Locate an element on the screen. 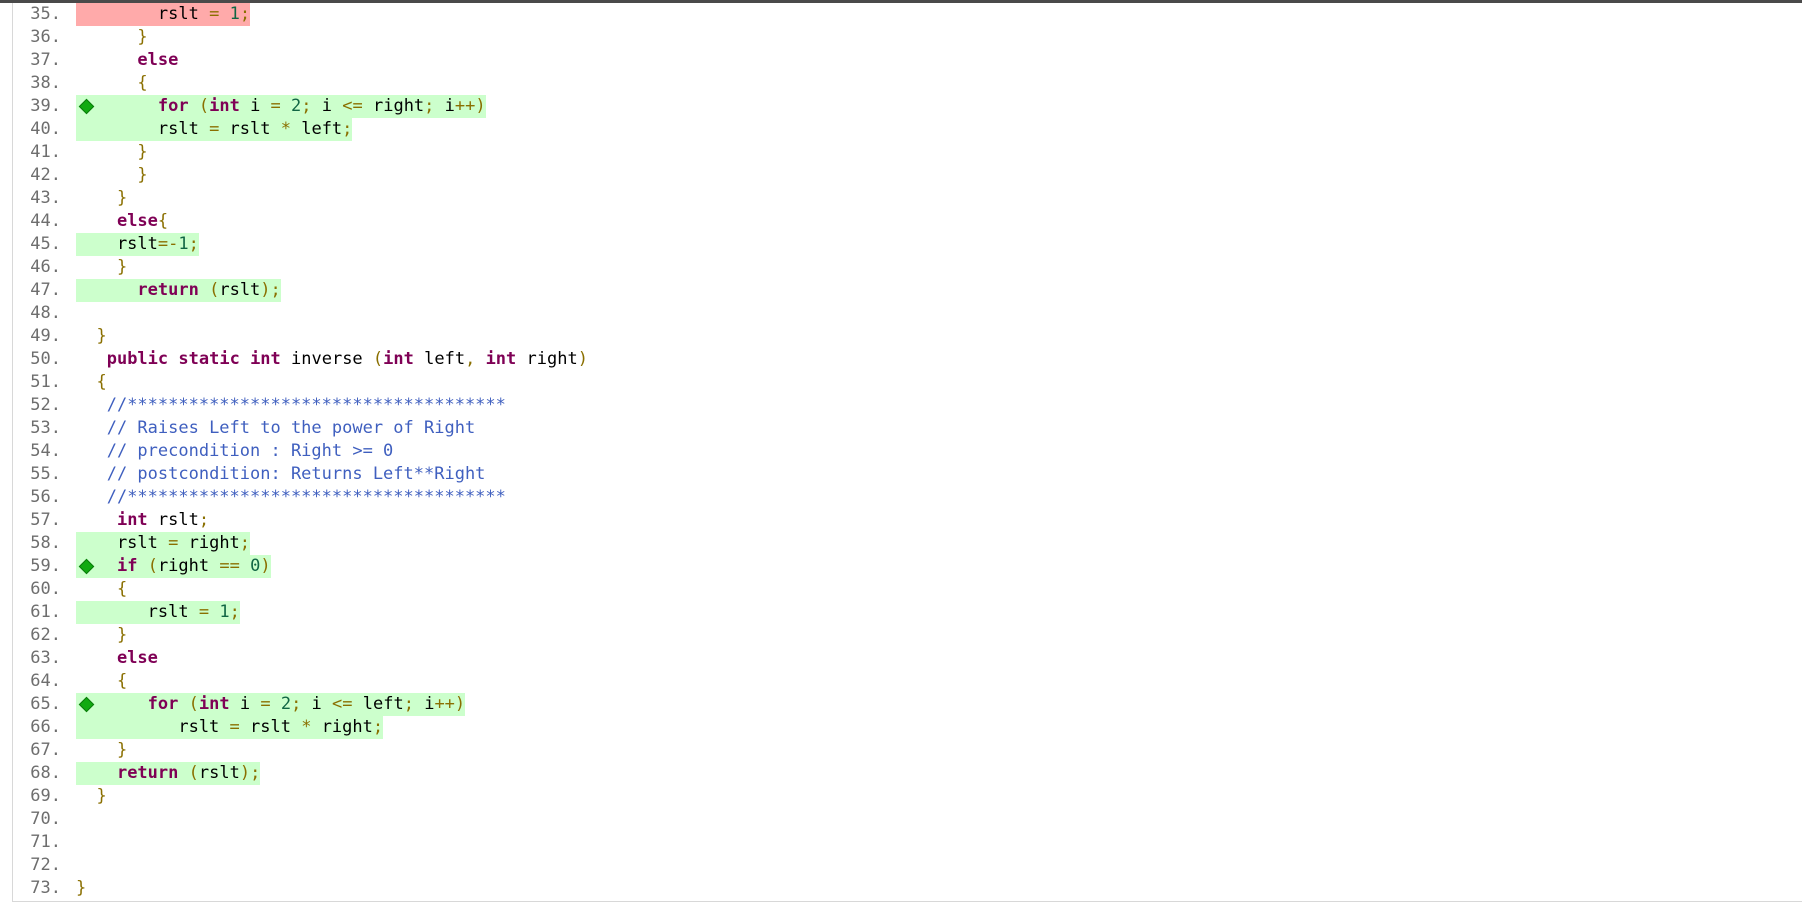 The height and width of the screenshot is (903, 1802). line-number: 60. is located at coordinates (45, 589).